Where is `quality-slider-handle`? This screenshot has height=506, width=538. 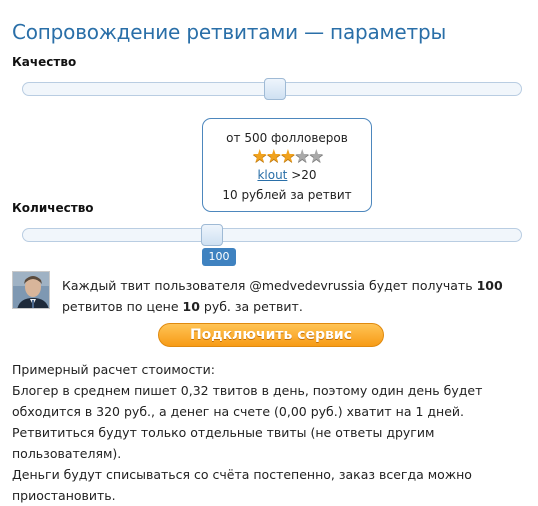 quality-slider-handle is located at coordinates (275, 89).